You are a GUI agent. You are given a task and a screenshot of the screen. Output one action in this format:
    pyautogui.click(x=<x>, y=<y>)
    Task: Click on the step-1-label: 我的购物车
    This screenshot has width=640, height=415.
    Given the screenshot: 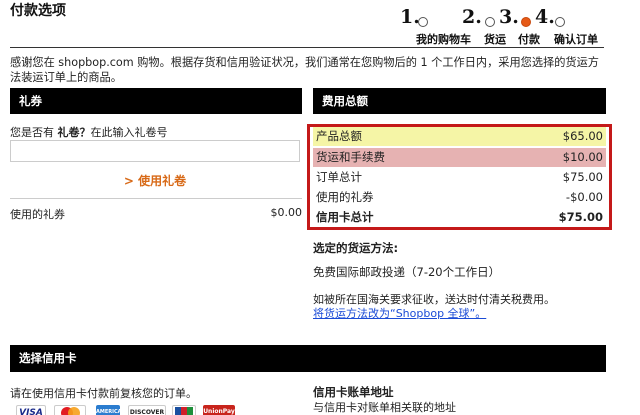 What is the action you would take?
    pyautogui.click(x=443, y=39)
    